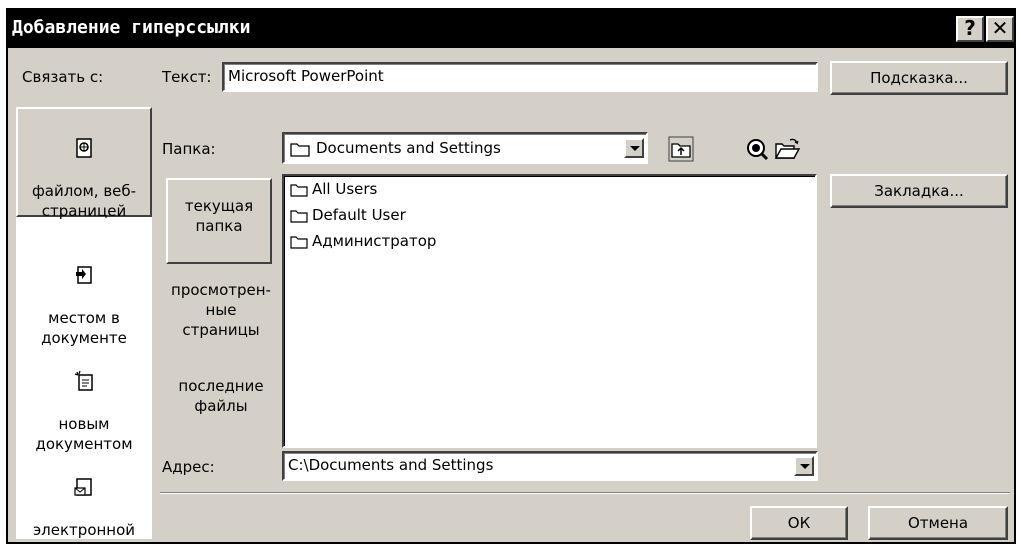 Image resolution: width=1019 pixels, height=547 pixels. What do you see at coordinates (634, 148) in the screenshot?
I see `folder-dropdown-arrow` at bounding box center [634, 148].